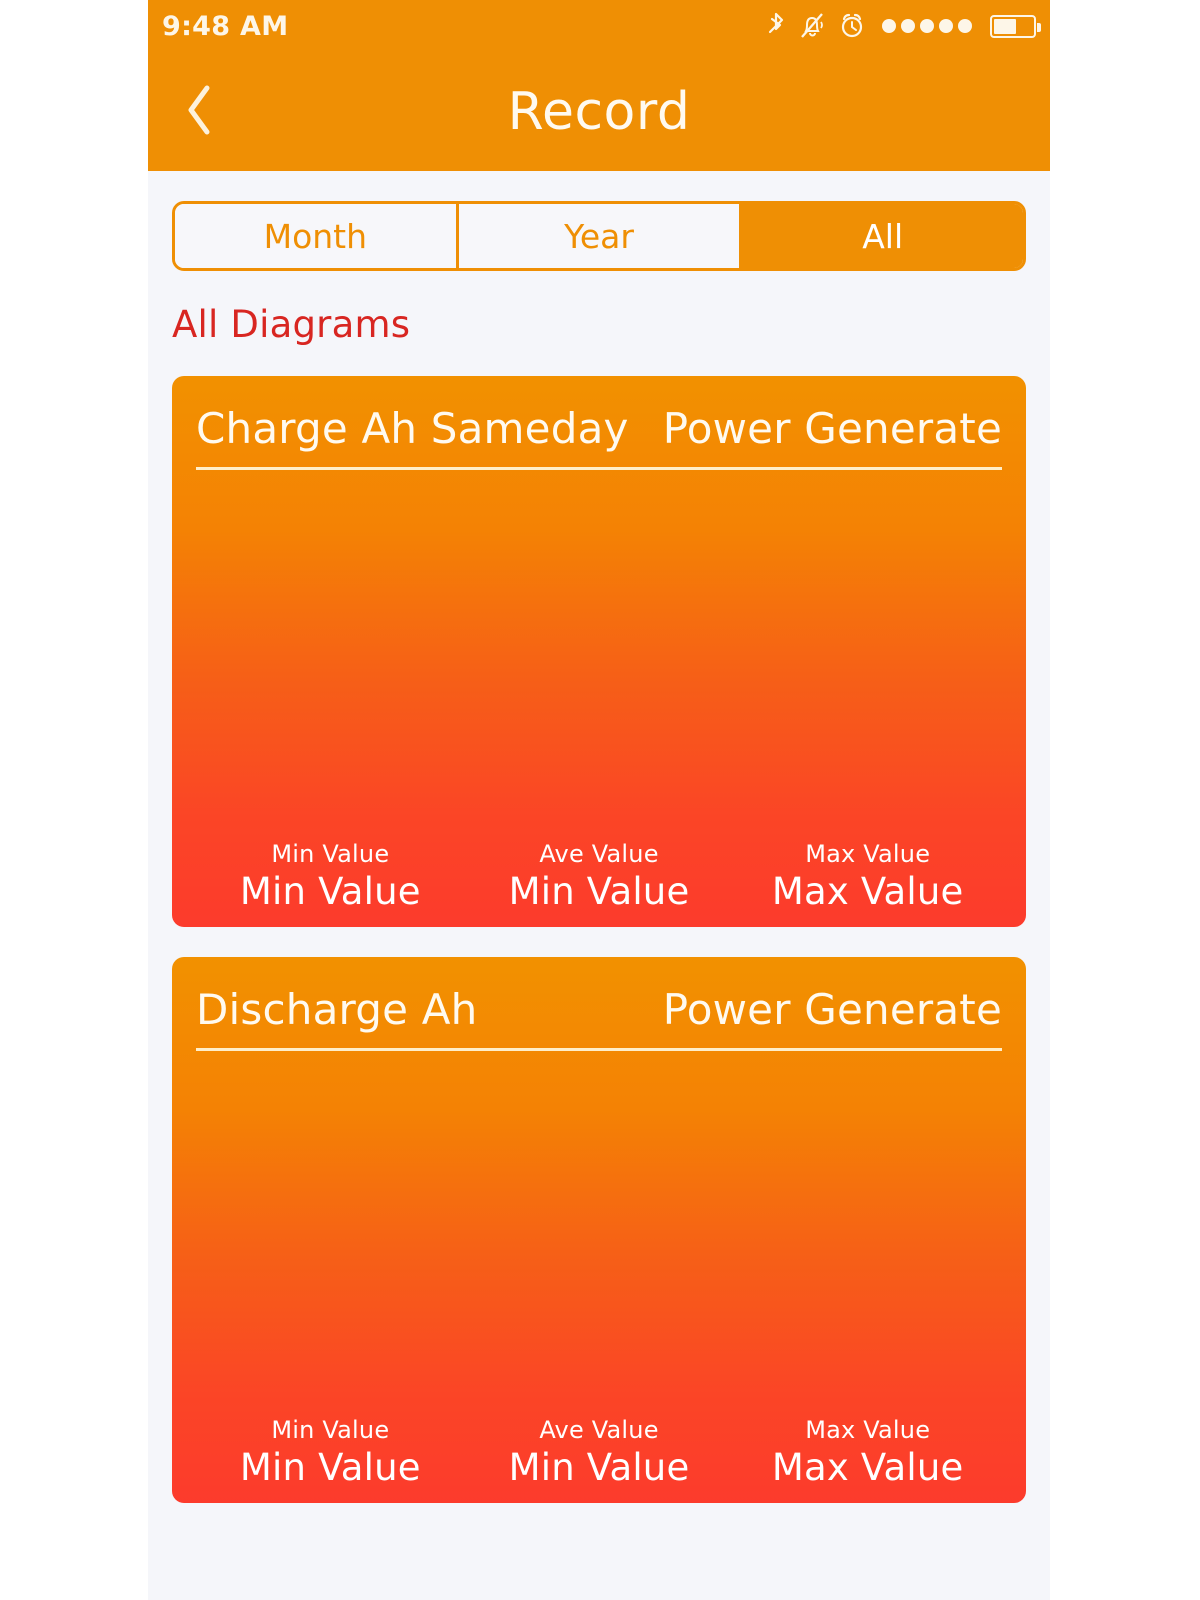 Image resolution: width=1200 pixels, height=1600 pixels. Describe the element at coordinates (927, 26) in the screenshot. I see `signal-dots-icon` at that location.